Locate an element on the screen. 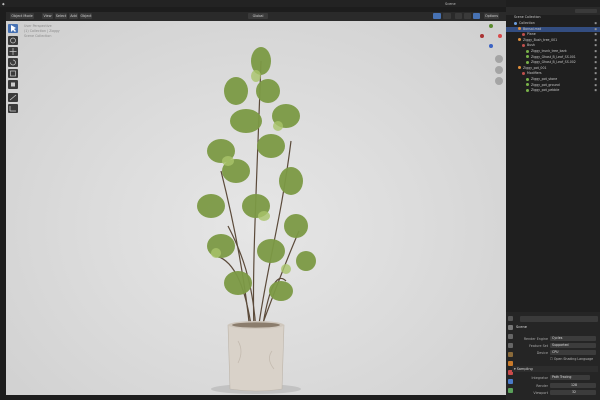  menu-select: Select is located at coordinates (61, 16).